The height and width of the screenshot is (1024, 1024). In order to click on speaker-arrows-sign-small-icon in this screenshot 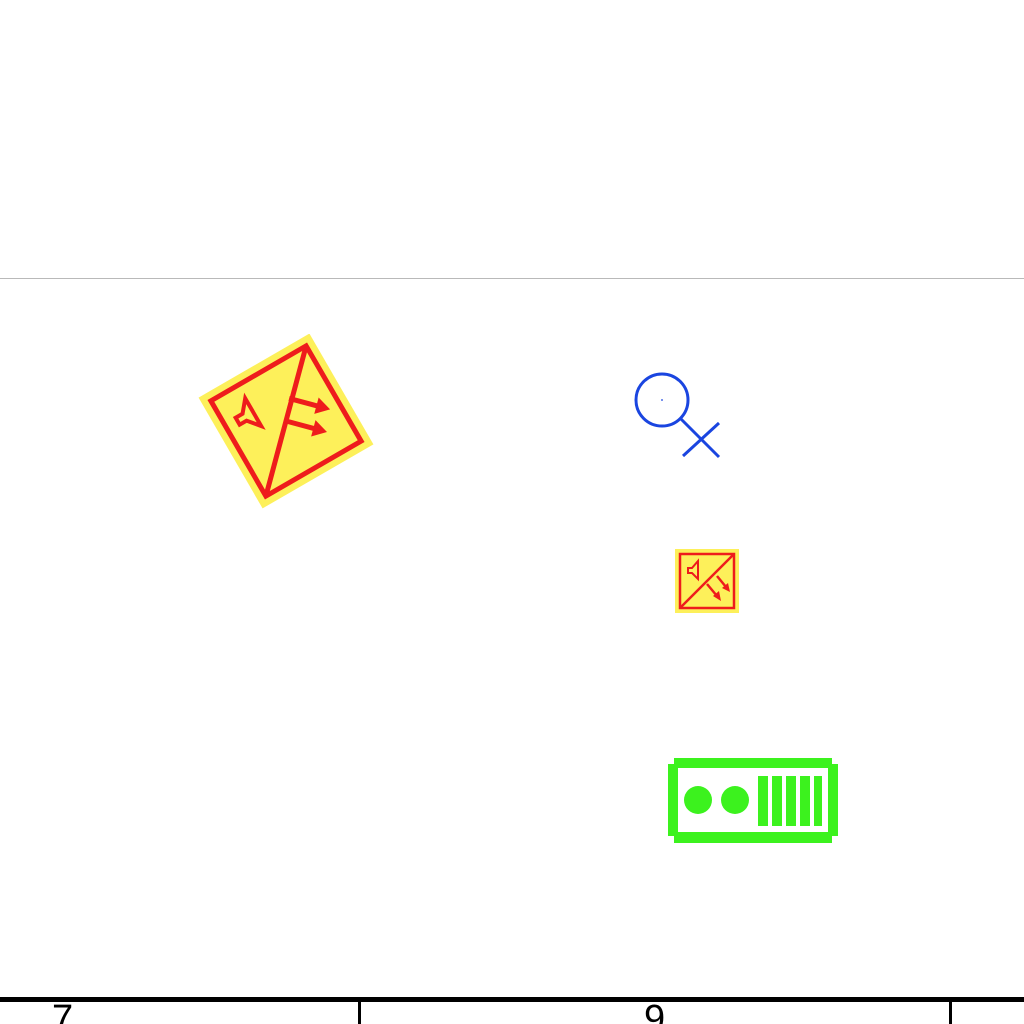, I will do `click(707, 581)`.